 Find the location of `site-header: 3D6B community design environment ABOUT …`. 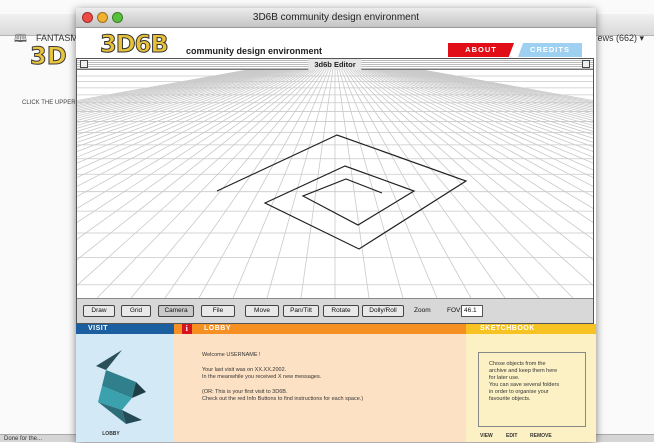

site-header: 3D6B community design environment ABOUT … is located at coordinates (336, 45).